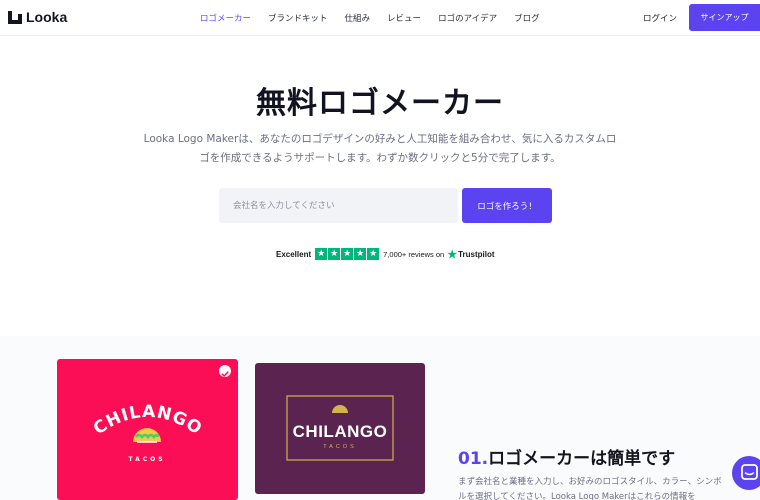 Image resolution: width=760 pixels, height=500 pixels. I want to click on company-name-input, so click(338, 205).